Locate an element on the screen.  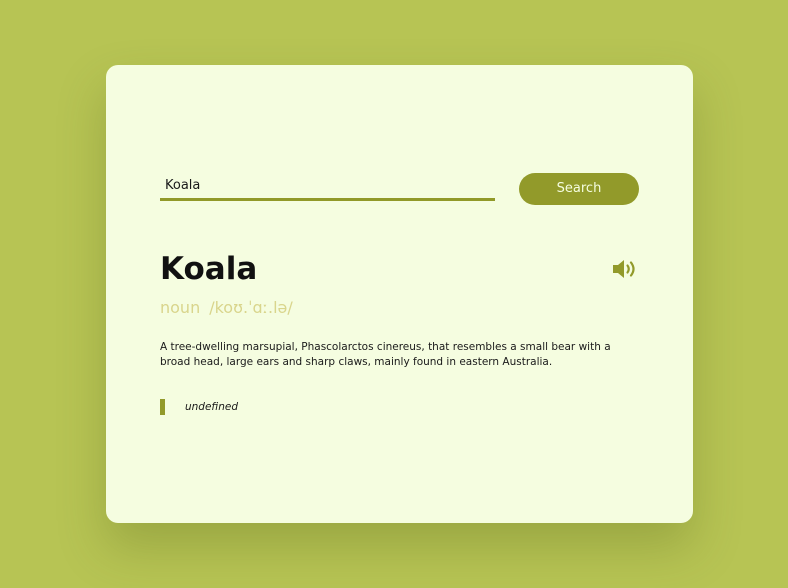
phonetic-text: /koʊ.ˈɑː.lə/ is located at coordinates (251, 307).